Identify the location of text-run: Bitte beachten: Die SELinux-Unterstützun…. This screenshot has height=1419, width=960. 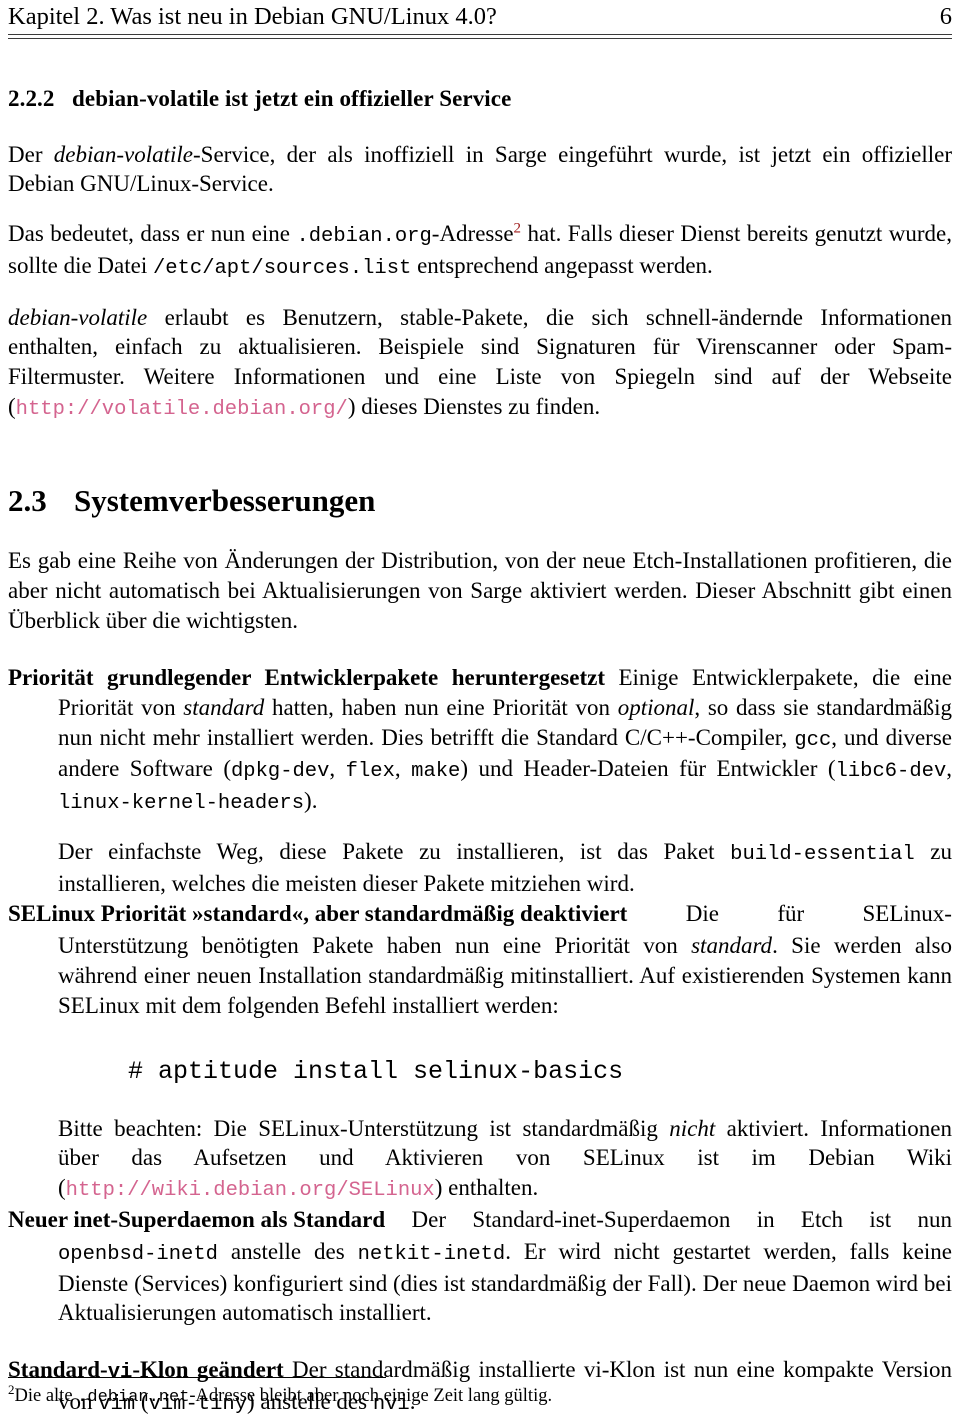
(364, 1128).